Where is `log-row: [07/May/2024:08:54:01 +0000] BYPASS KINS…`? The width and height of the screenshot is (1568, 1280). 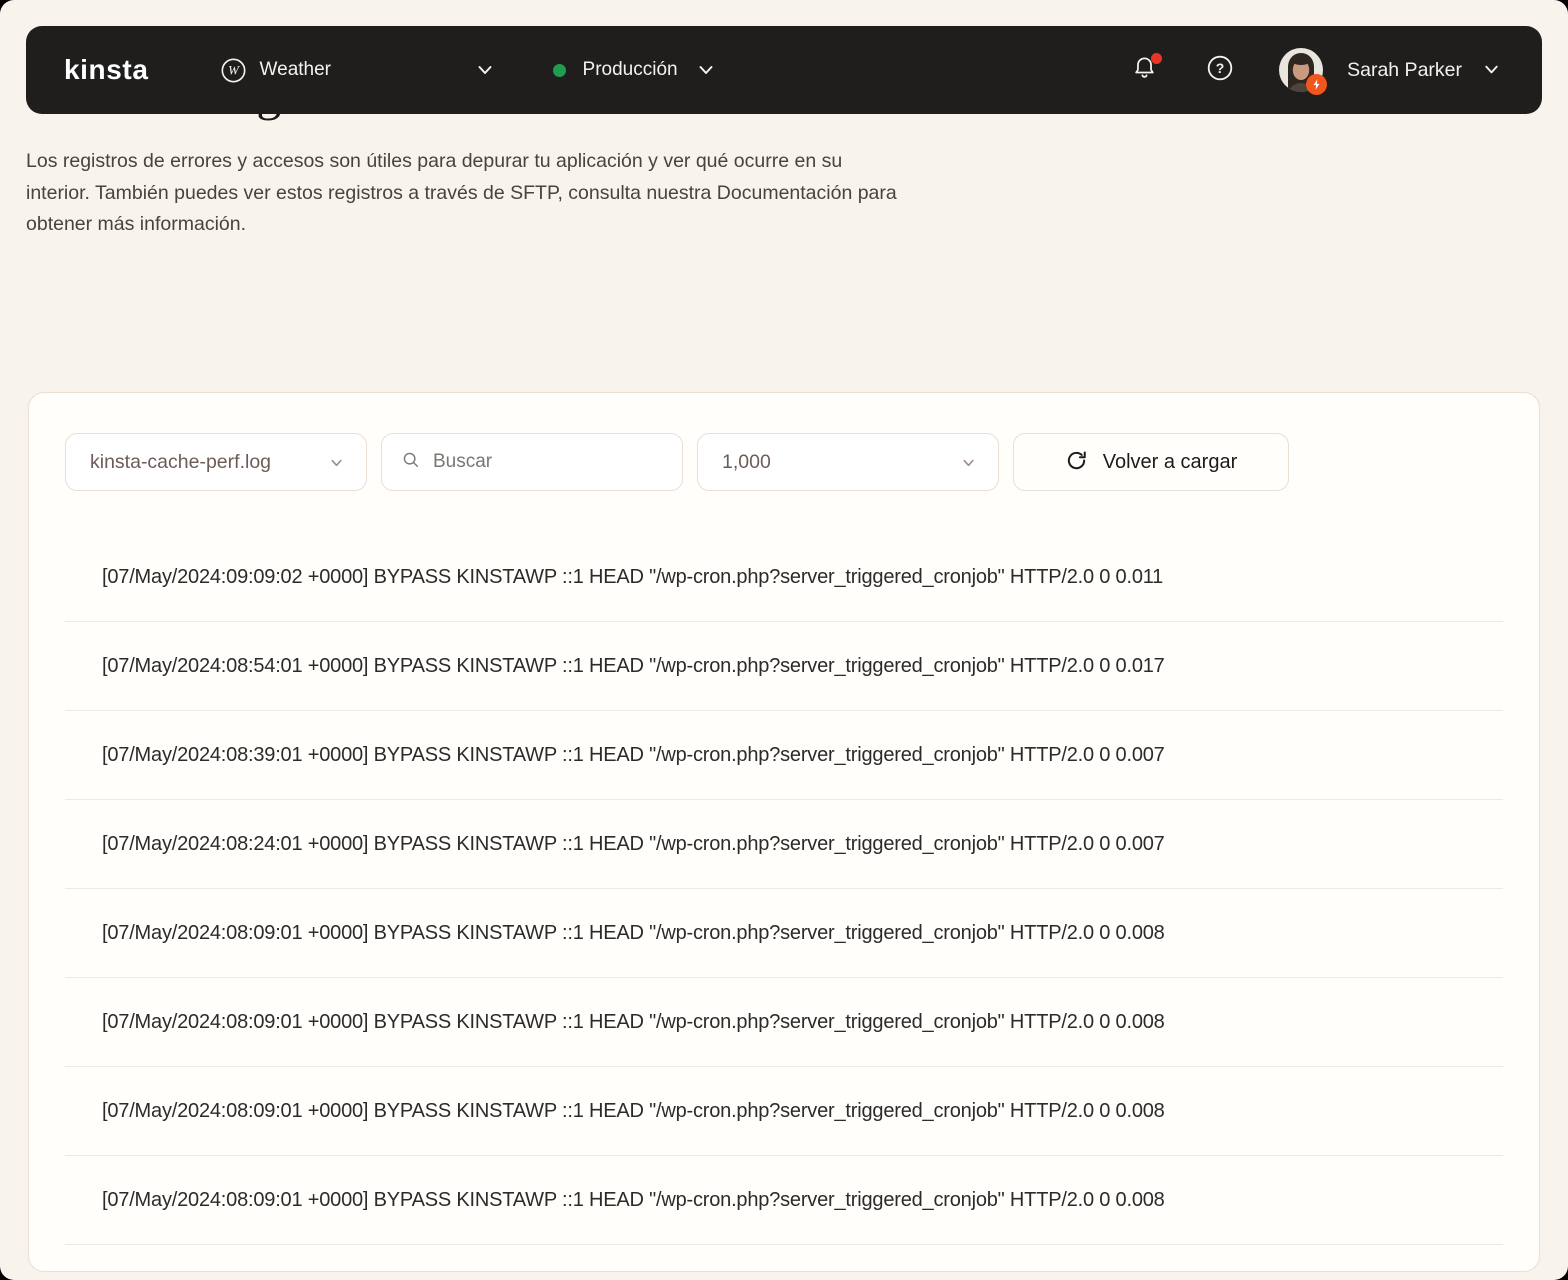 log-row: [07/May/2024:08:54:01 +0000] BYPASS KINS… is located at coordinates (784, 666).